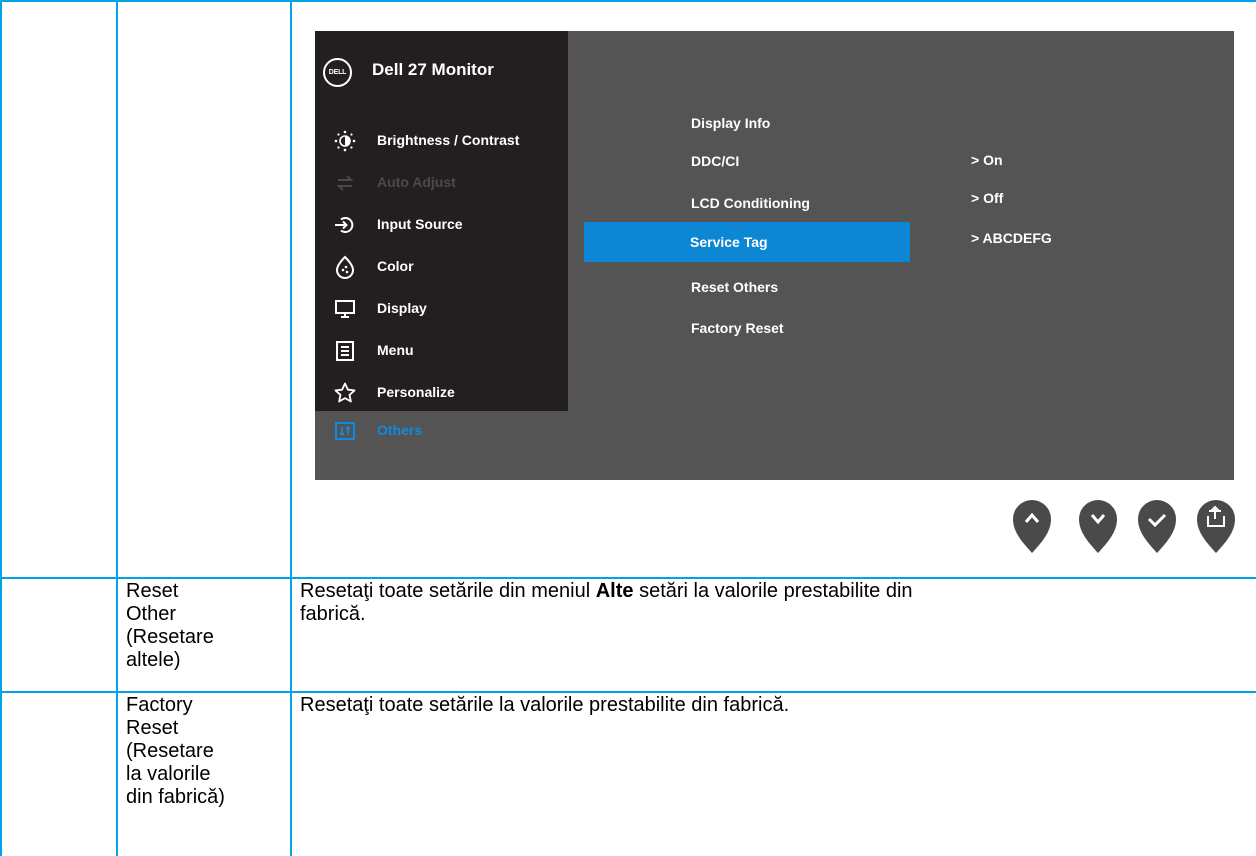 Image resolution: width=1256 pixels, height=856 pixels. Describe the element at coordinates (737, 328) in the screenshot. I see `submenu-label: Factory Reset` at that location.